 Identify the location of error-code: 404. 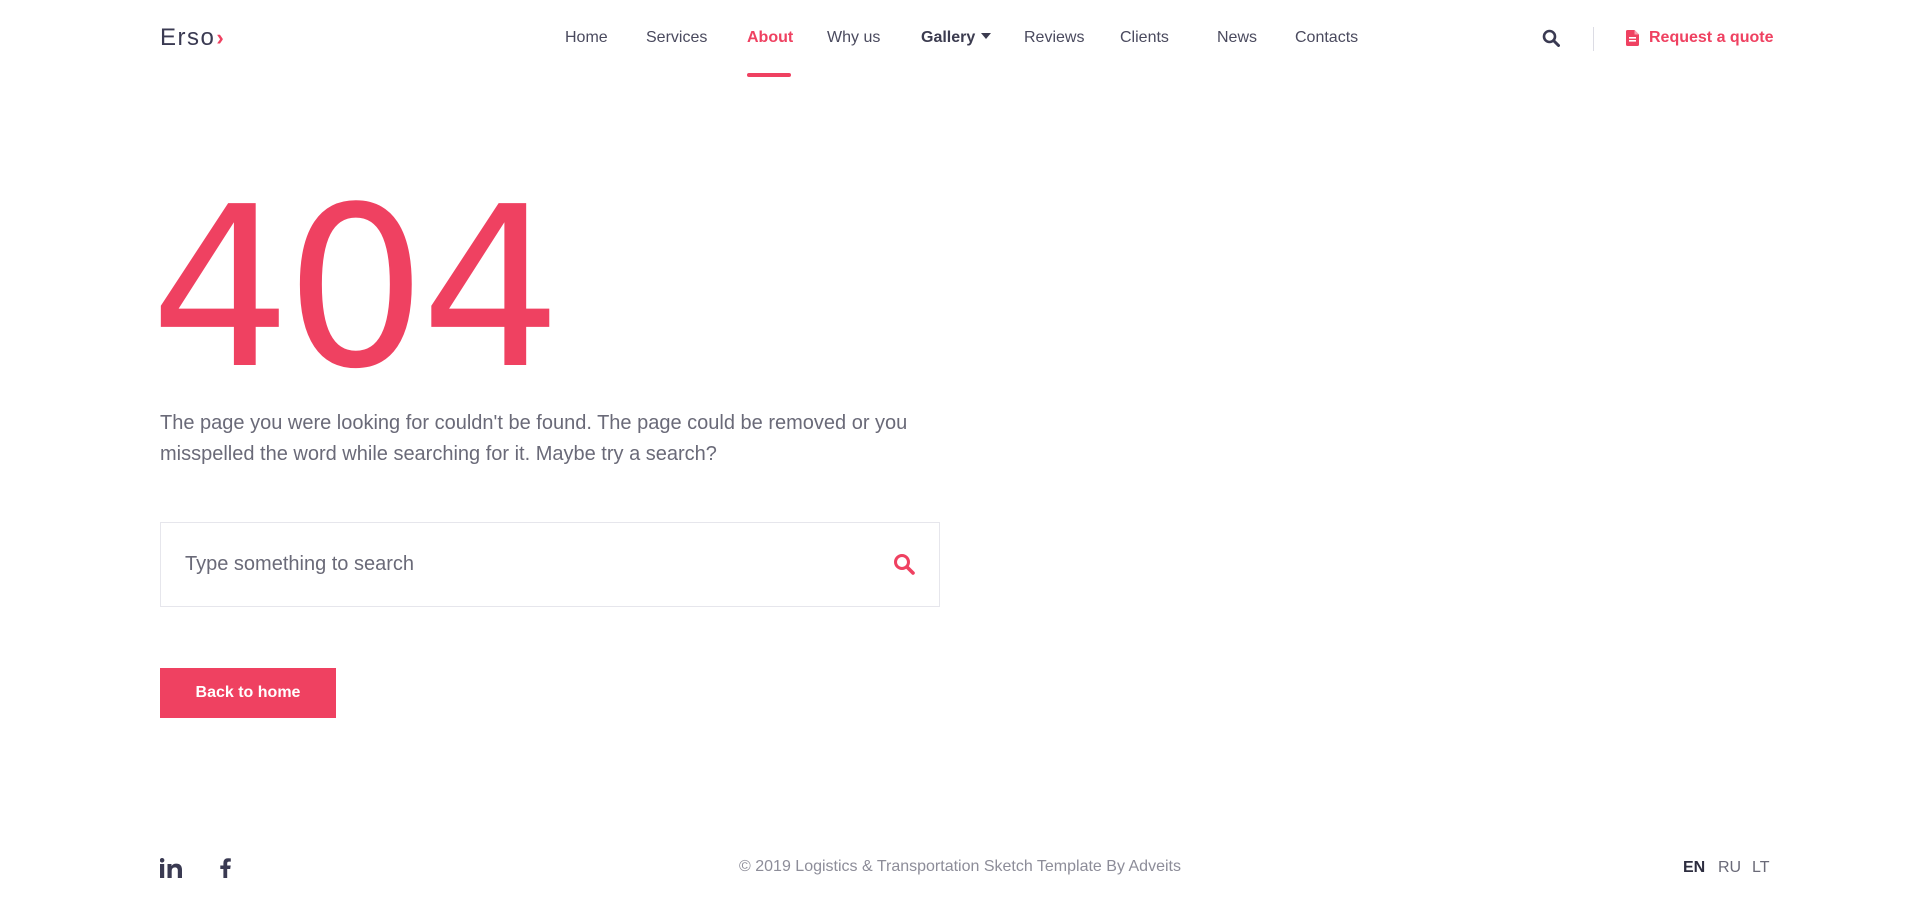
(356, 289).